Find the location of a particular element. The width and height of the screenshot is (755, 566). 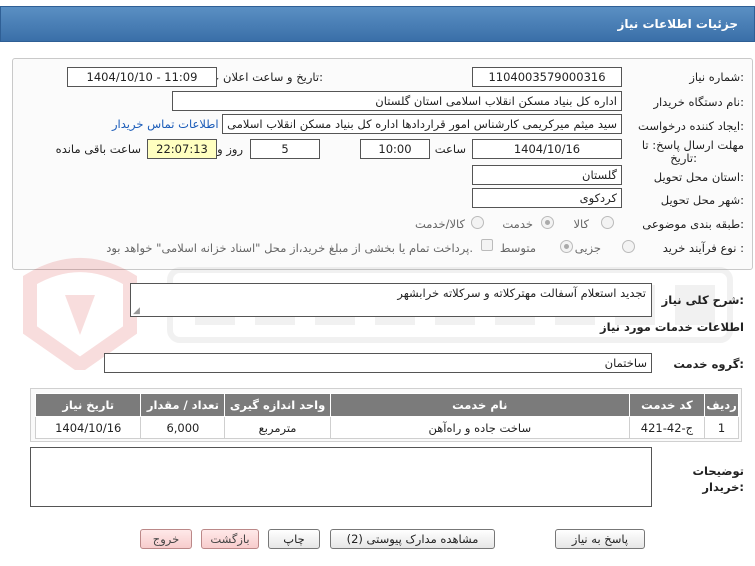

days-remaining-field: 5 is located at coordinates (285, 149).